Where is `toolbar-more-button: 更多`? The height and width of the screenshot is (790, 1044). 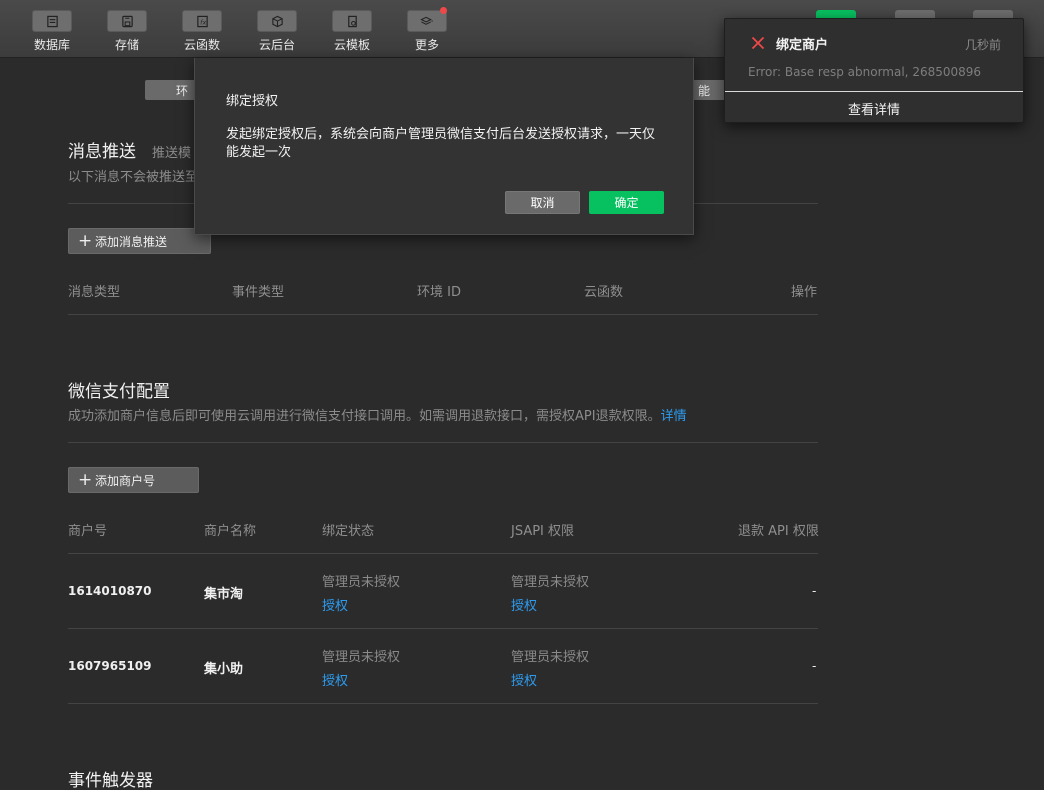 toolbar-more-button: 更多 is located at coordinates (427, 30).